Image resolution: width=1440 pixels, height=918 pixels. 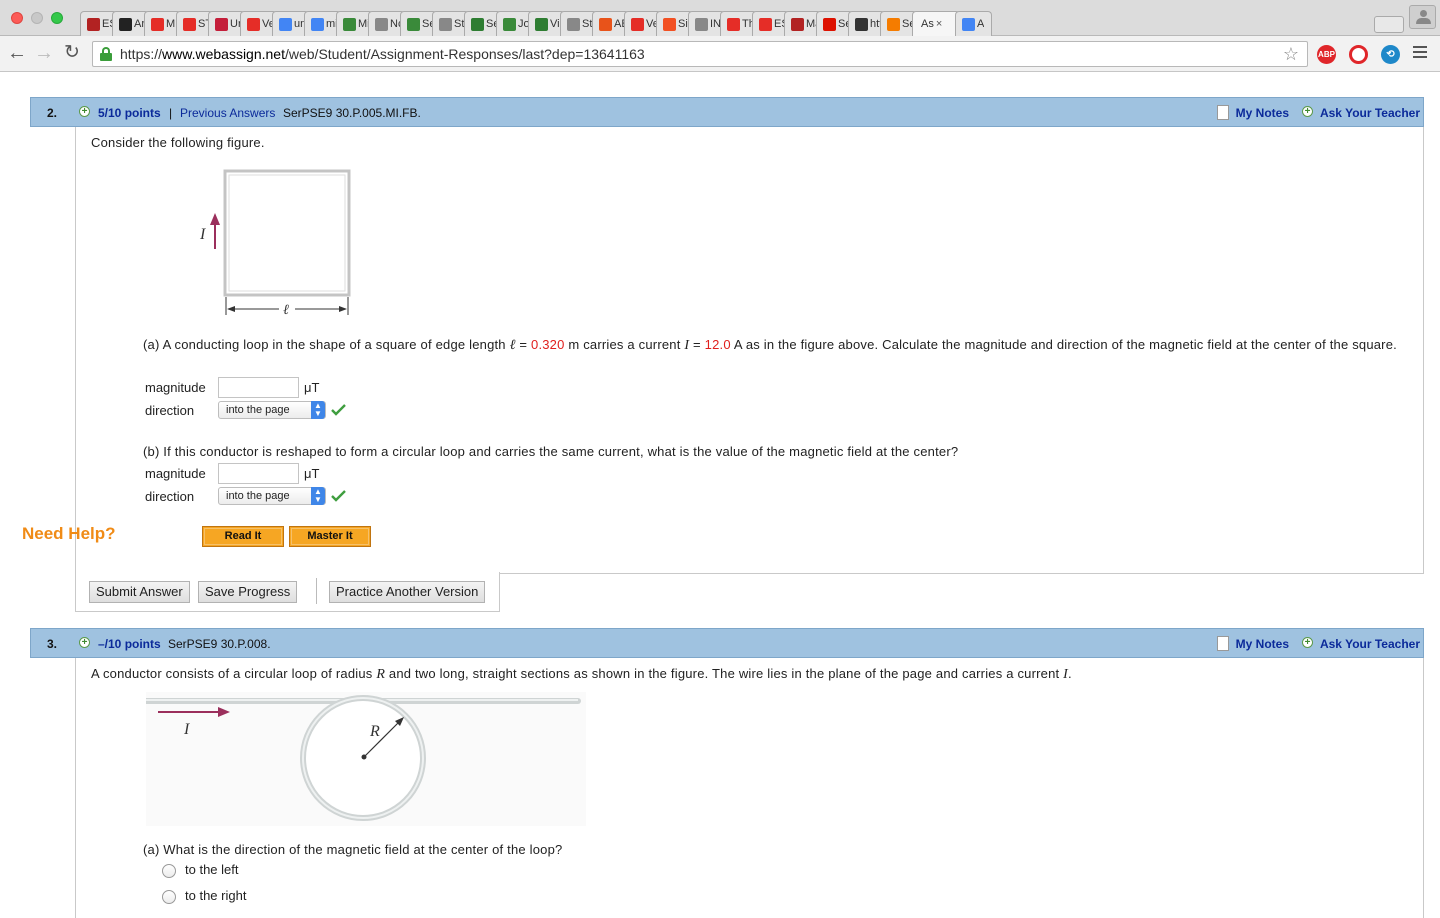 What do you see at coordinates (106, 54) in the screenshot?
I see `lock-icon` at bounding box center [106, 54].